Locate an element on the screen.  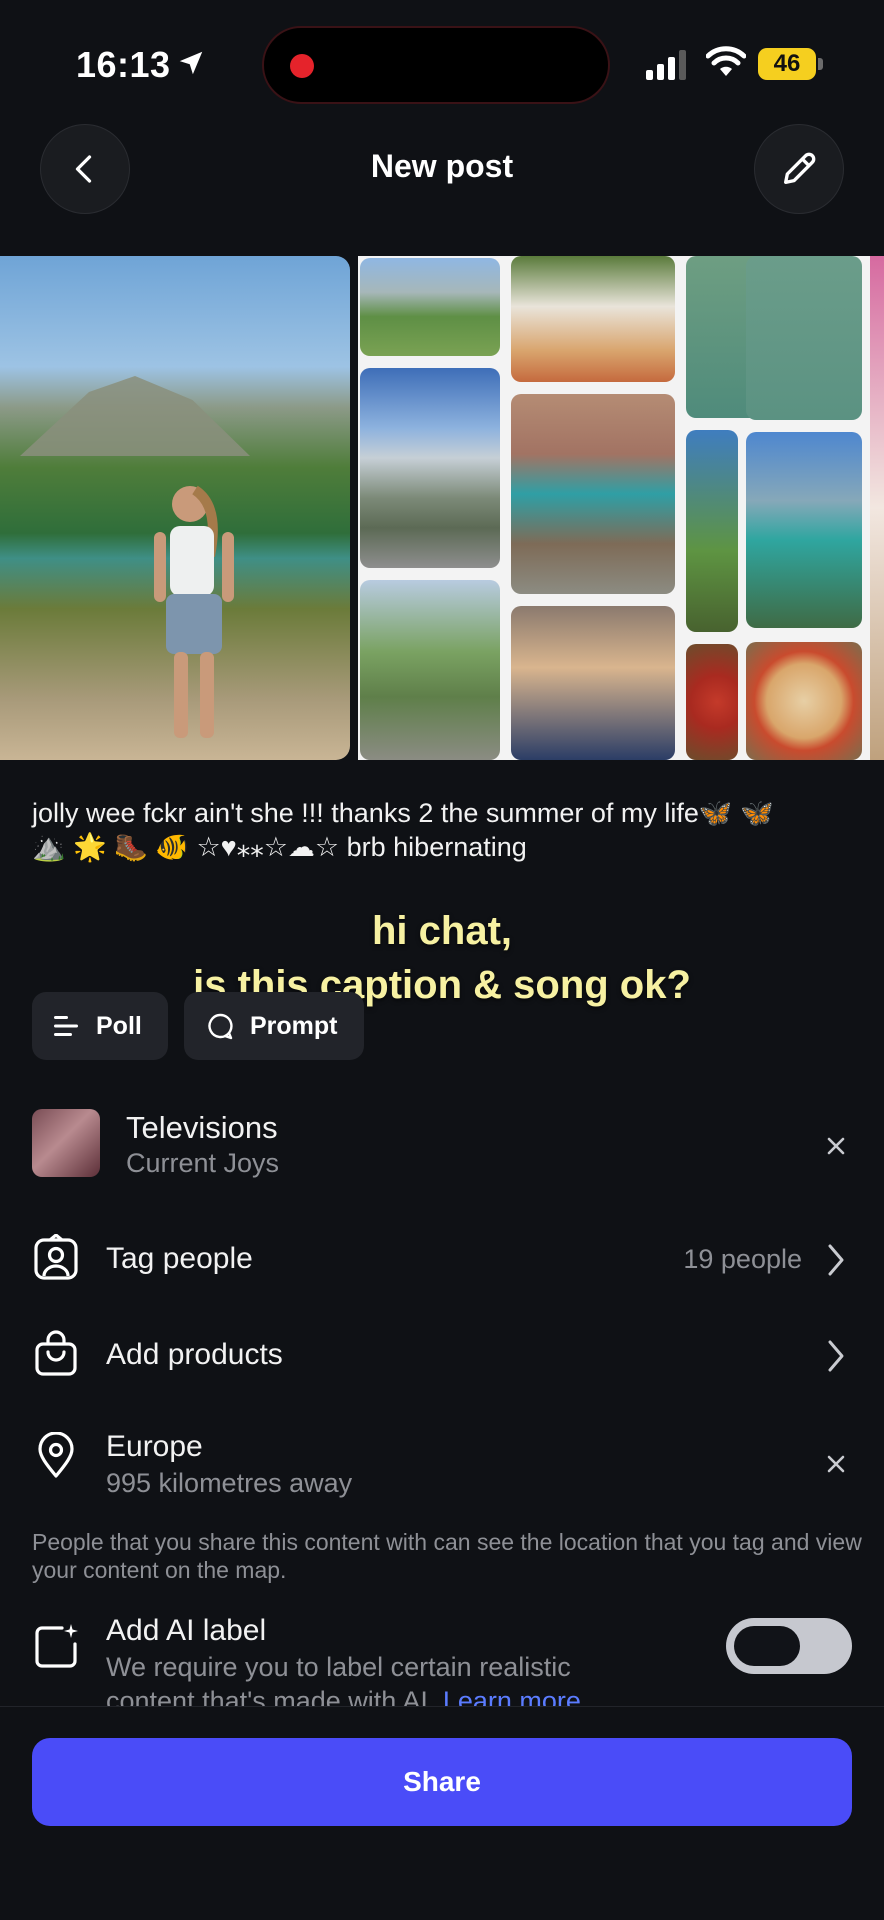
album-art is located at coordinates (66, 1143).